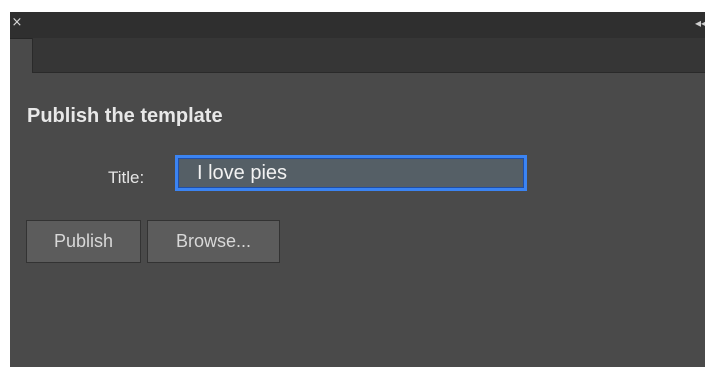 The height and width of the screenshot is (367, 705). Describe the element at coordinates (700, 23) in the screenshot. I see `collapse-icon: ◂◂` at that location.